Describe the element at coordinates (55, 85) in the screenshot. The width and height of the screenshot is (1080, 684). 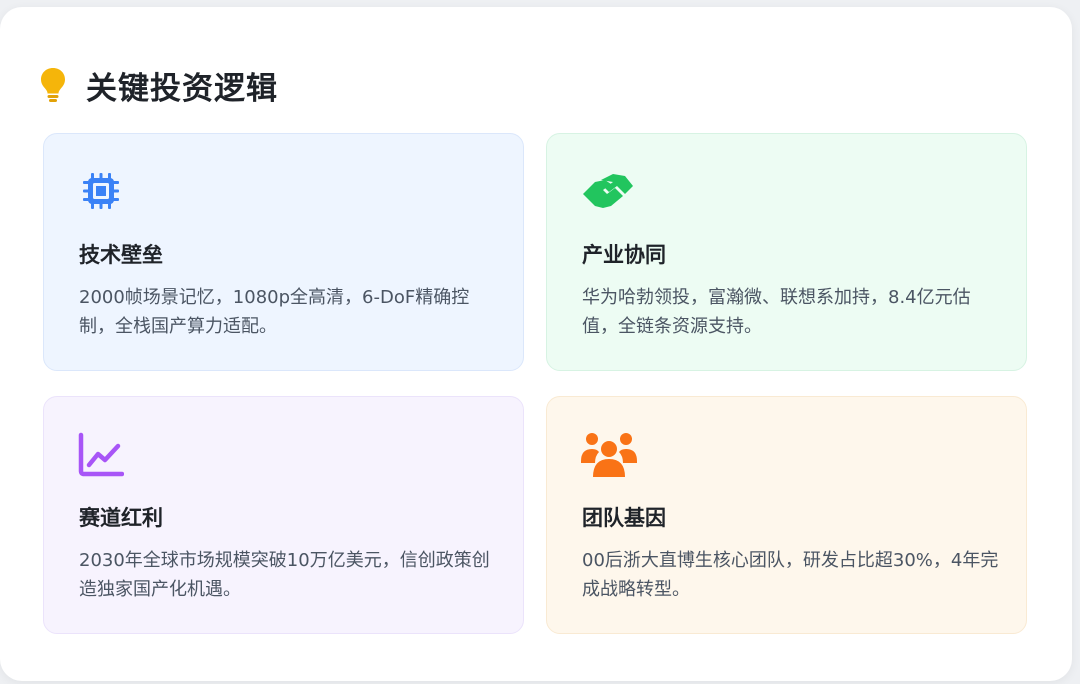
I see `lightbulb-icon` at that location.